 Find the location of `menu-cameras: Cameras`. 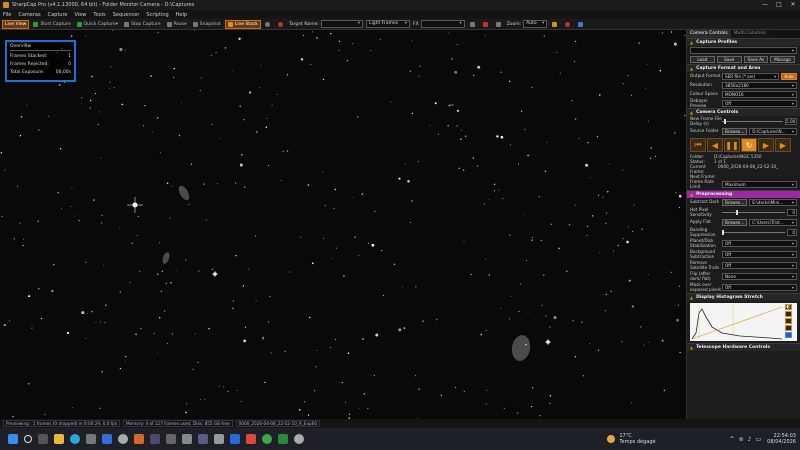

menu-cameras: Cameras is located at coordinates (29, 15).